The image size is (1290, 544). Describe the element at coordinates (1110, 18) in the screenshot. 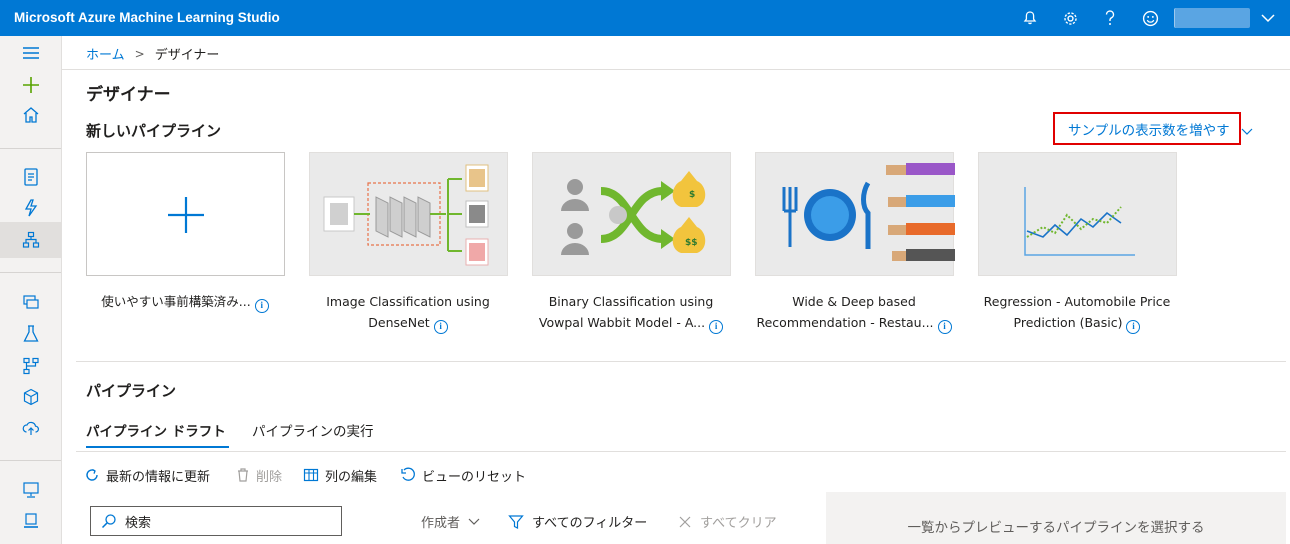

I see `help-icon` at that location.